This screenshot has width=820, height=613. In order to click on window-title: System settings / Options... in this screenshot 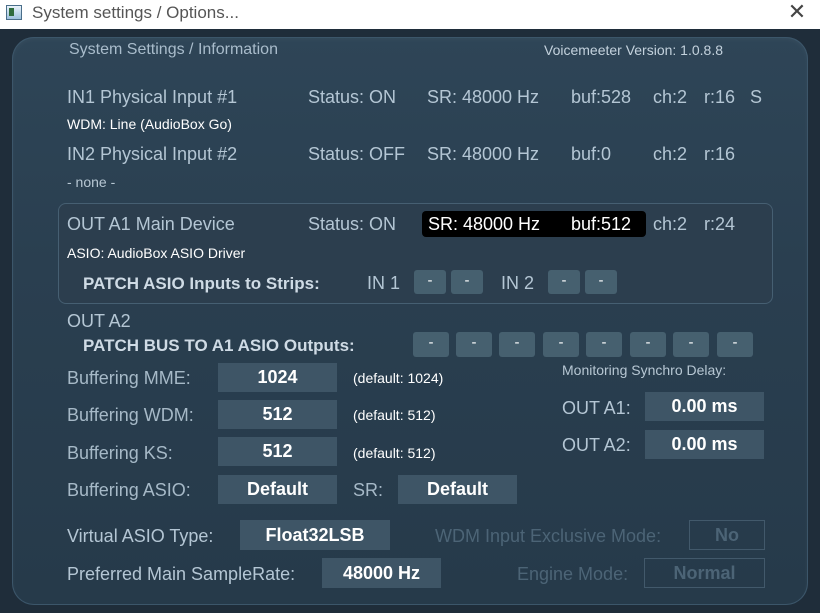, I will do `click(135, 12)`.